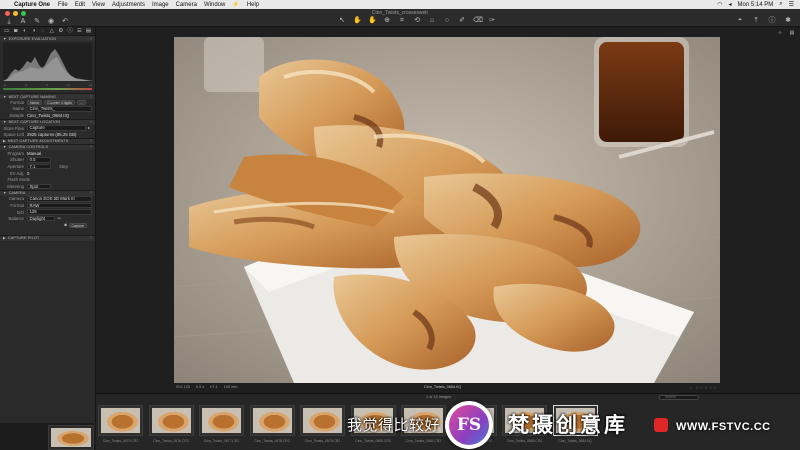 This screenshot has height=450, width=800. I want to click on menu-view: View, so click(98, 5).